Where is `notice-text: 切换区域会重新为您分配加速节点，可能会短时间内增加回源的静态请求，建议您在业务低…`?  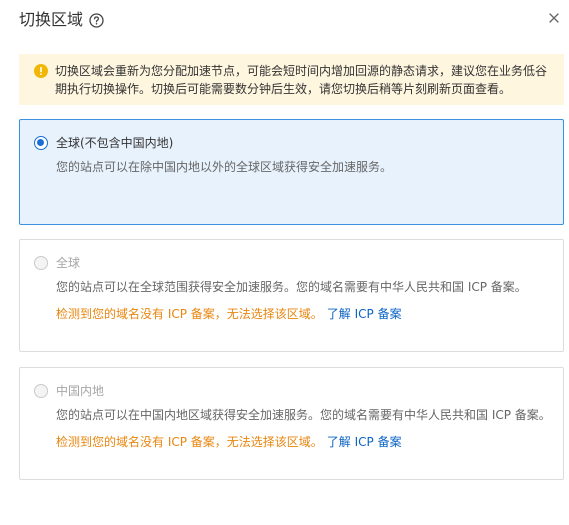 notice-text: 切换区域会重新为您分配加速节点，可能会短时间内增加回源的静态请求，建议您在业务低… is located at coordinates (301, 80).